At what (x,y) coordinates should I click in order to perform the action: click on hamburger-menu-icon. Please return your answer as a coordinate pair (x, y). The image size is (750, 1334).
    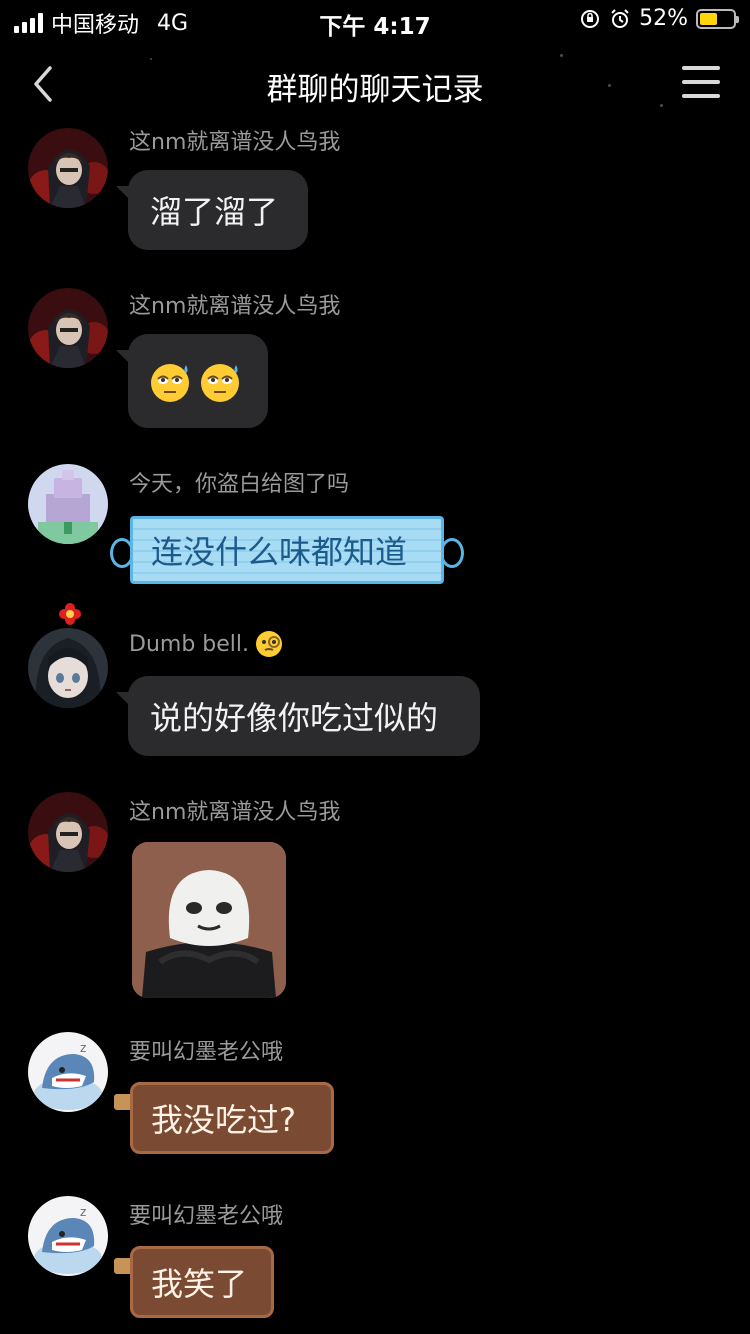
    Looking at the image, I should click on (701, 83).